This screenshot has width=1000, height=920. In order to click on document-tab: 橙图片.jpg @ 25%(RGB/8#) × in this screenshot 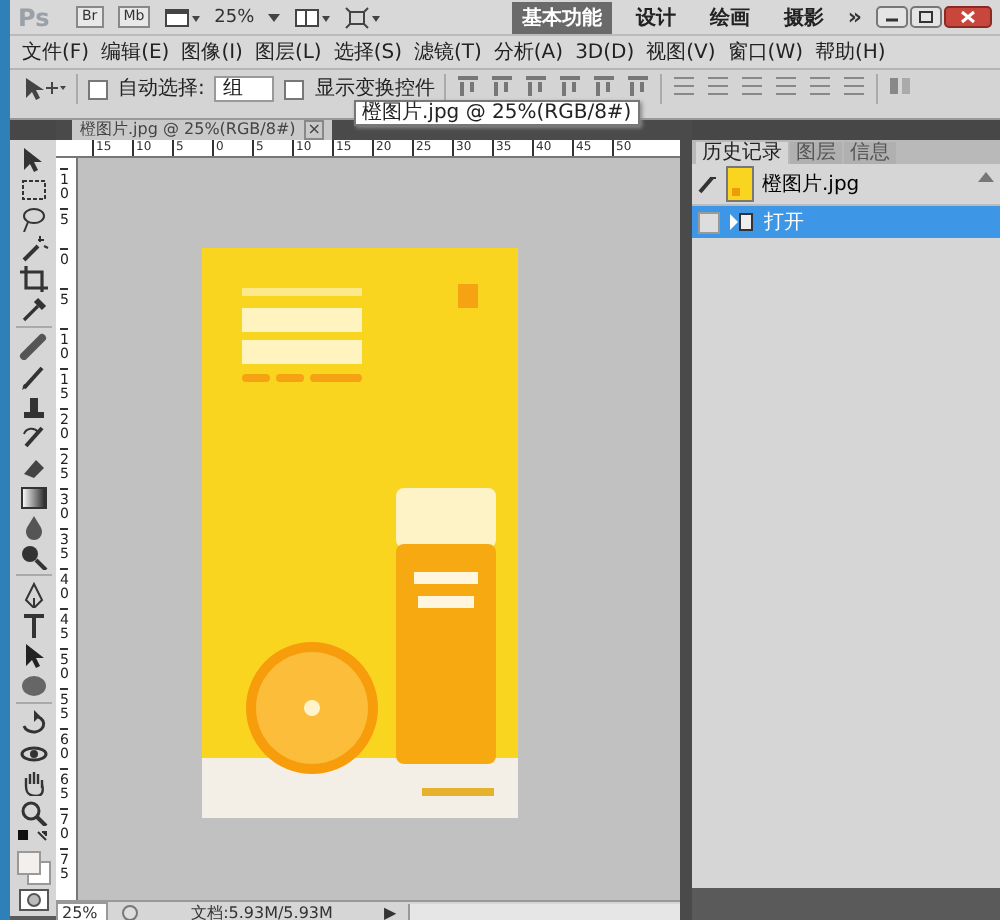, I will do `click(202, 130)`.